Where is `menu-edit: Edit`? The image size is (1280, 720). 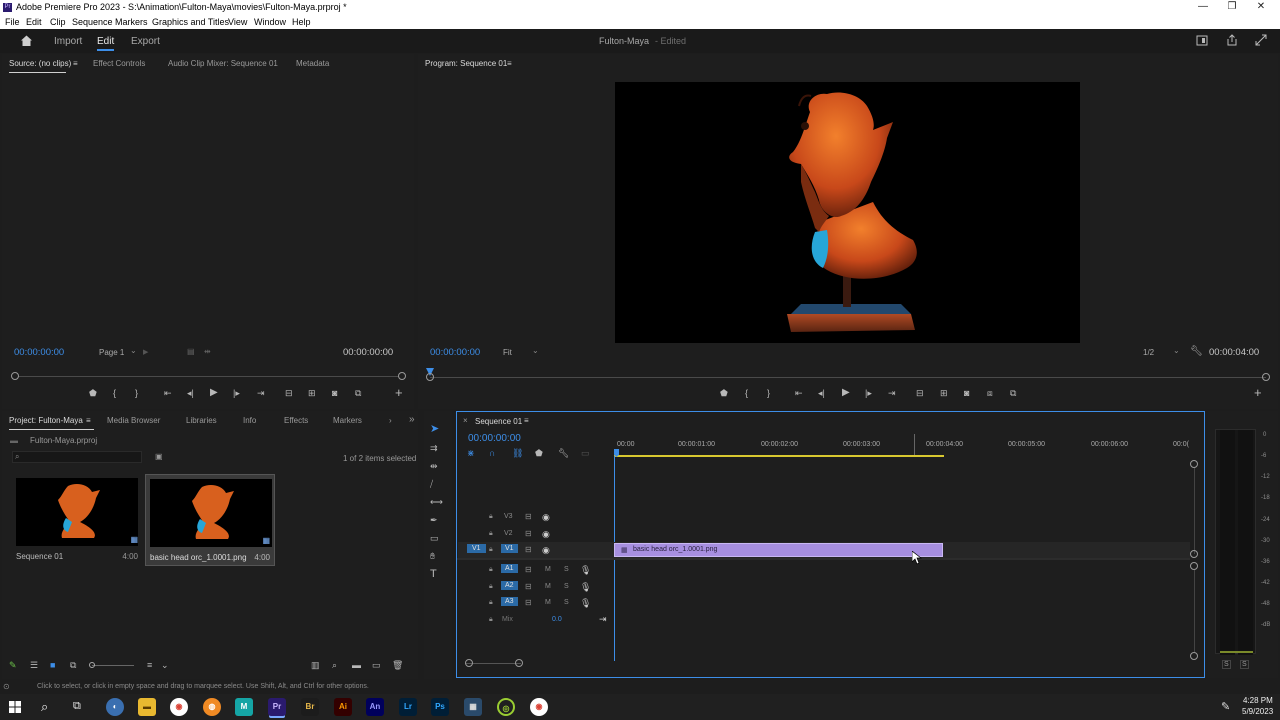
menu-edit: Edit is located at coordinates (34, 22).